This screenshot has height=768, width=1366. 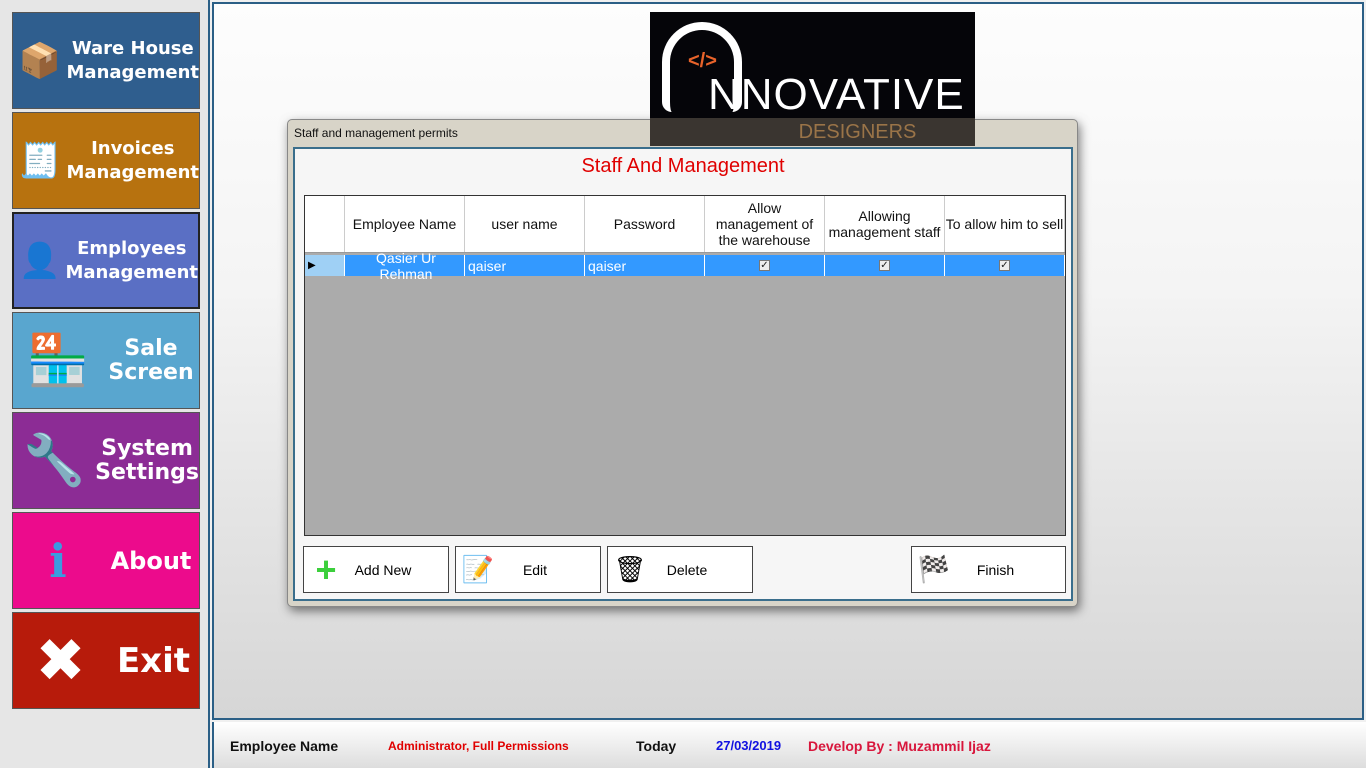 What do you see at coordinates (885, 224) in the screenshot?
I see `col-staff: Allowing management staff` at bounding box center [885, 224].